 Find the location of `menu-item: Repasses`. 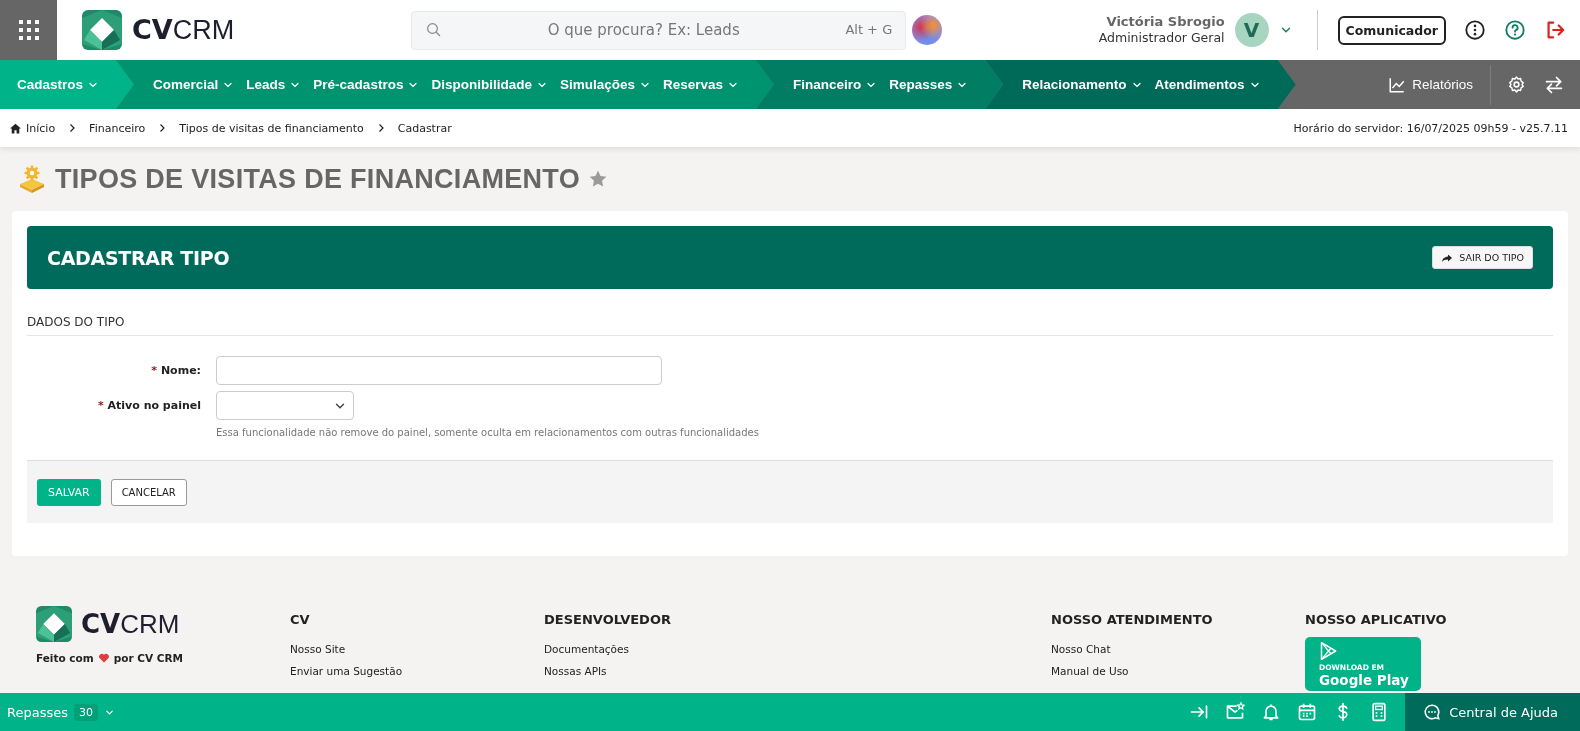

menu-item: Repasses is located at coordinates (929, 84).